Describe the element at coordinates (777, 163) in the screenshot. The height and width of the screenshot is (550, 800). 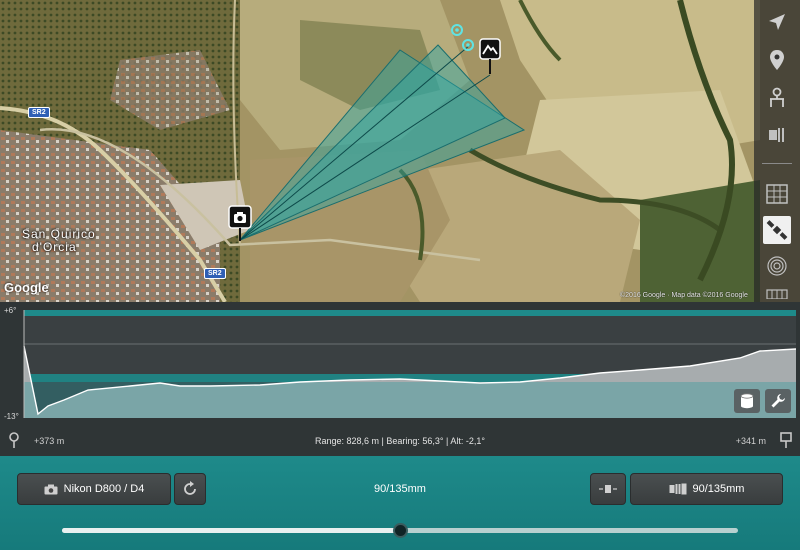
I see `toolbar-divider` at that location.